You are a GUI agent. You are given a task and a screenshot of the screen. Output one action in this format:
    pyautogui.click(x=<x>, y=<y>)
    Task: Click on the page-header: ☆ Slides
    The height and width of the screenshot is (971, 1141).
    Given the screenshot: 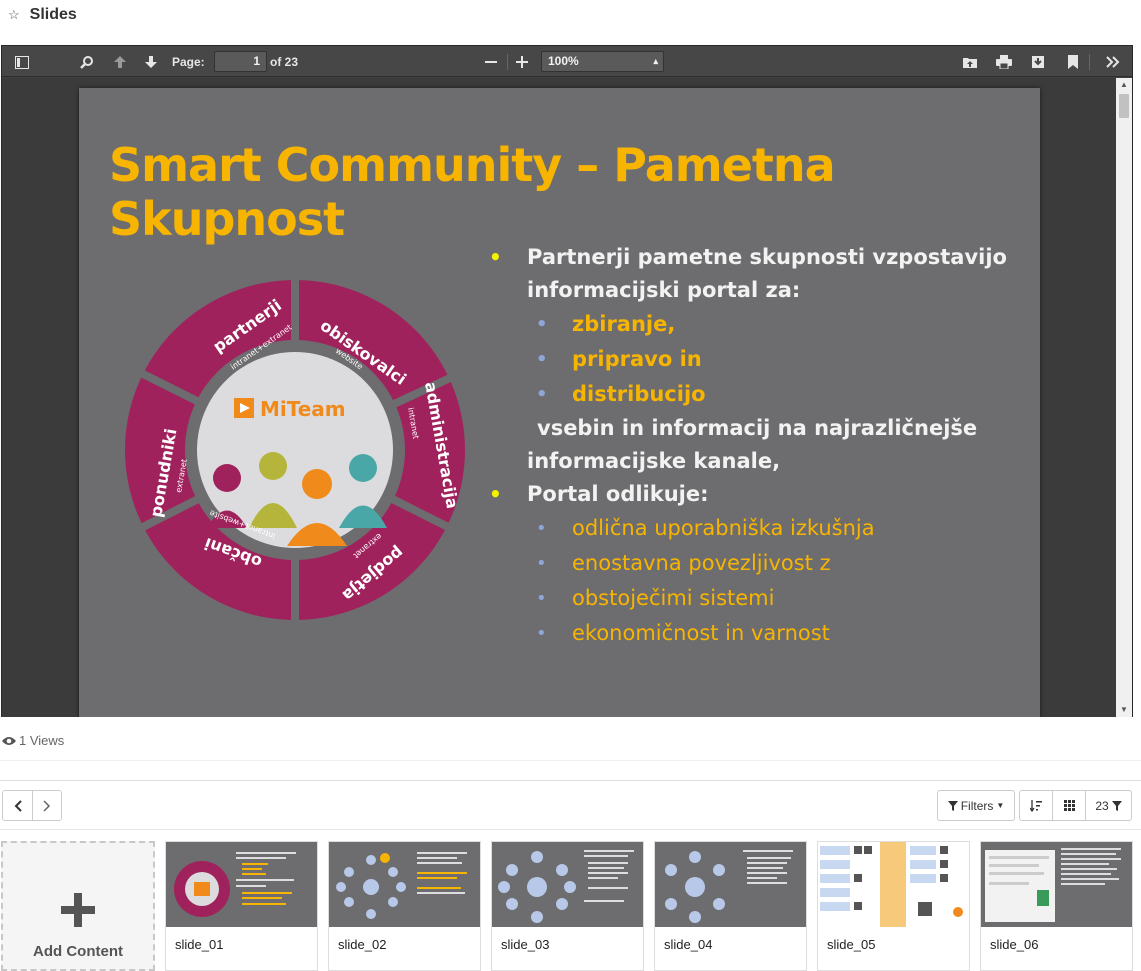 What is the action you would take?
    pyautogui.click(x=570, y=15)
    